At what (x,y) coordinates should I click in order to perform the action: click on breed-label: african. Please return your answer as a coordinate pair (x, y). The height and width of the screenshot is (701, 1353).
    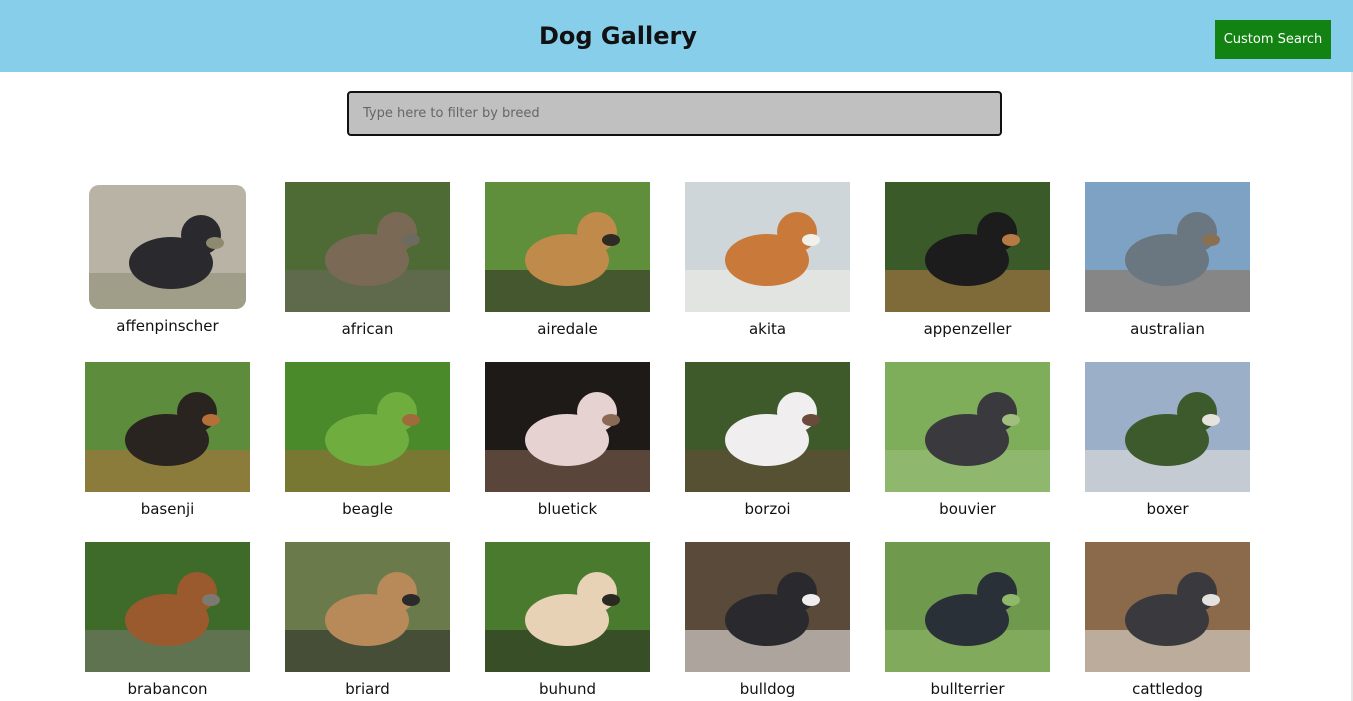
    Looking at the image, I should click on (367, 329).